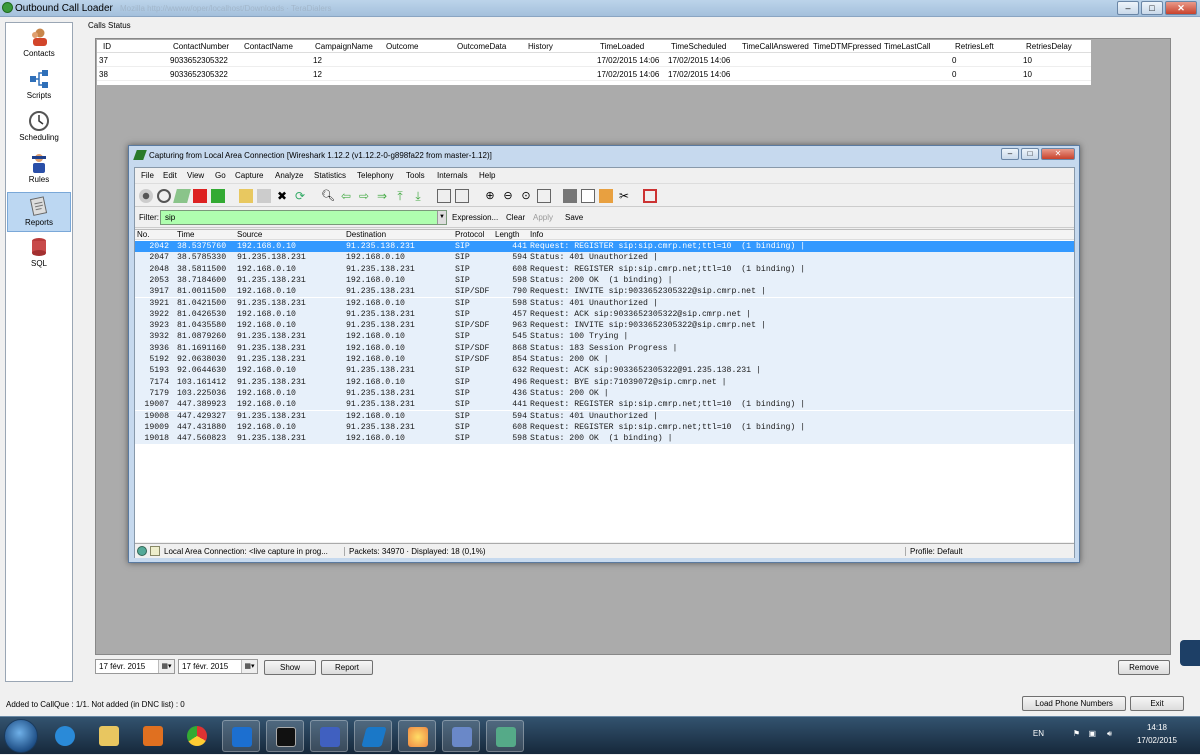  Describe the element at coordinates (366, 234) in the screenshot. I see `column-header: Destination` at that location.